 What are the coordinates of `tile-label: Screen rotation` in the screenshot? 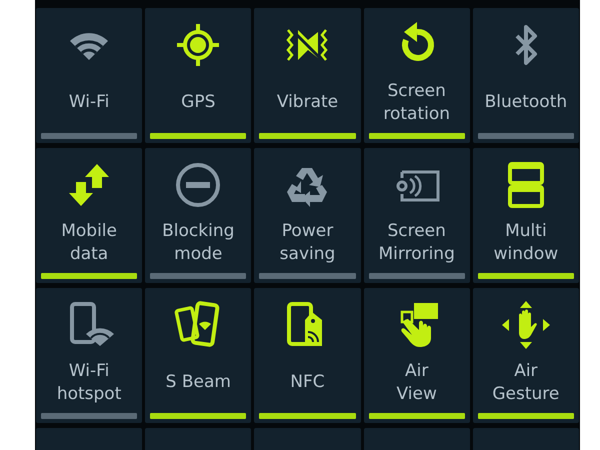 It's located at (416, 103).